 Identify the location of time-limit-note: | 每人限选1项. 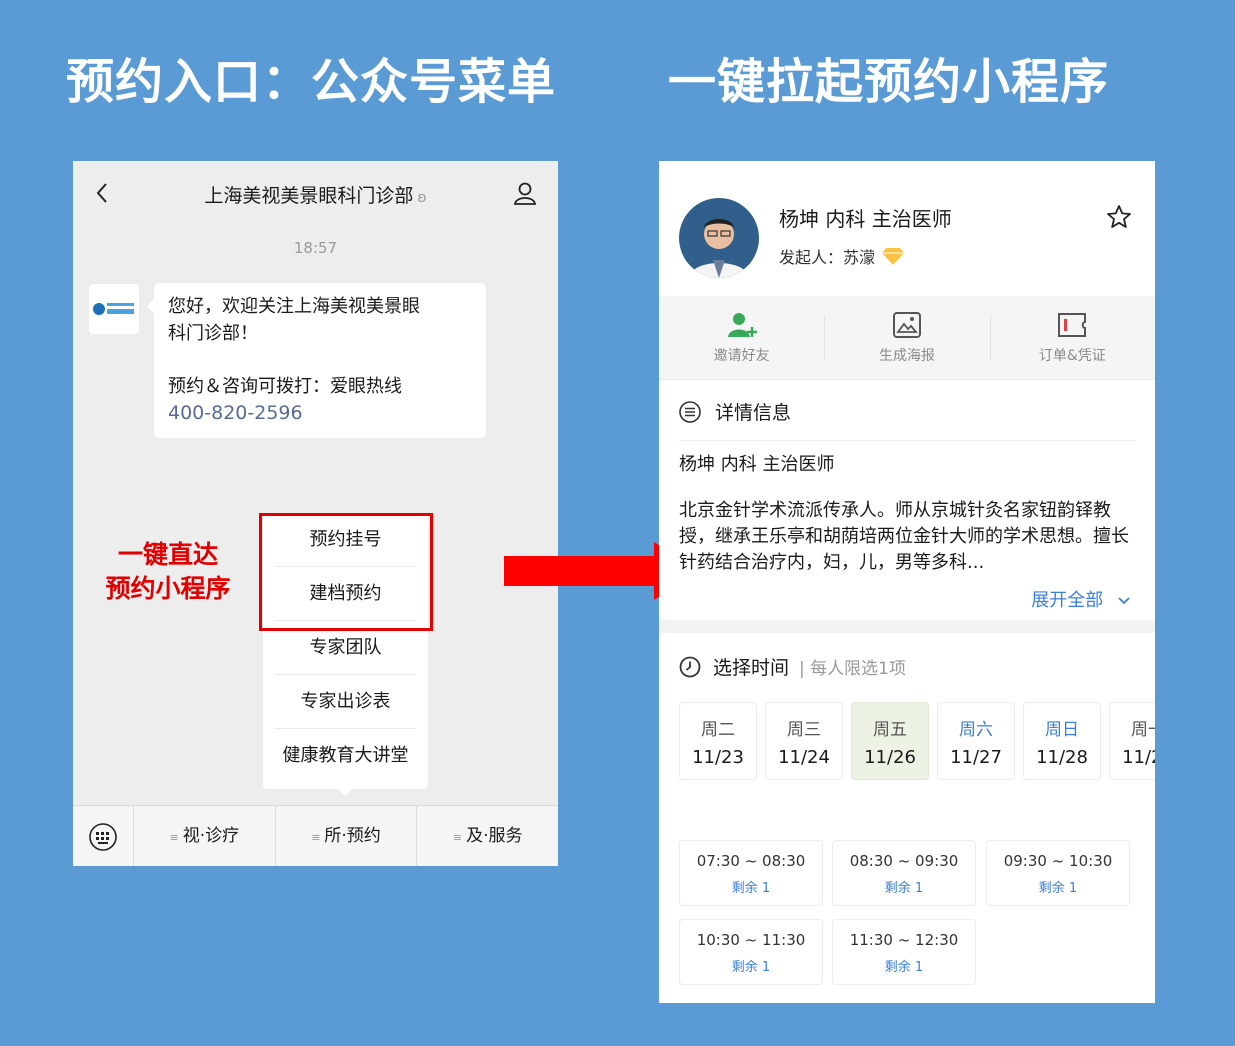
(852, 669).